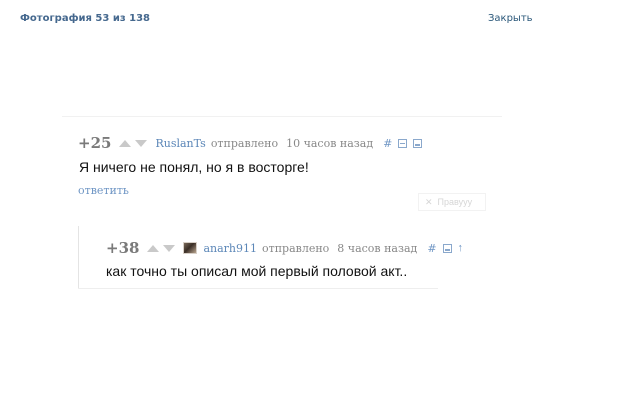  What do you see at coordinates (230, 248) in the screenshot?
I see `comment-username: anarh911` at bounding box center [230, 248].